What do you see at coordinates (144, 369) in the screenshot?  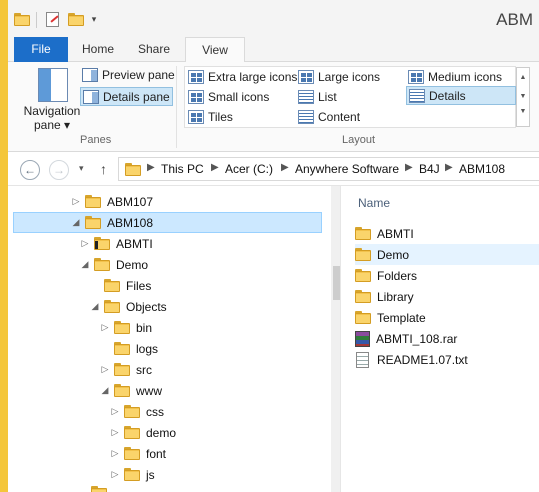 I see `tree-item-label: src` at bounding box center [144, 369].